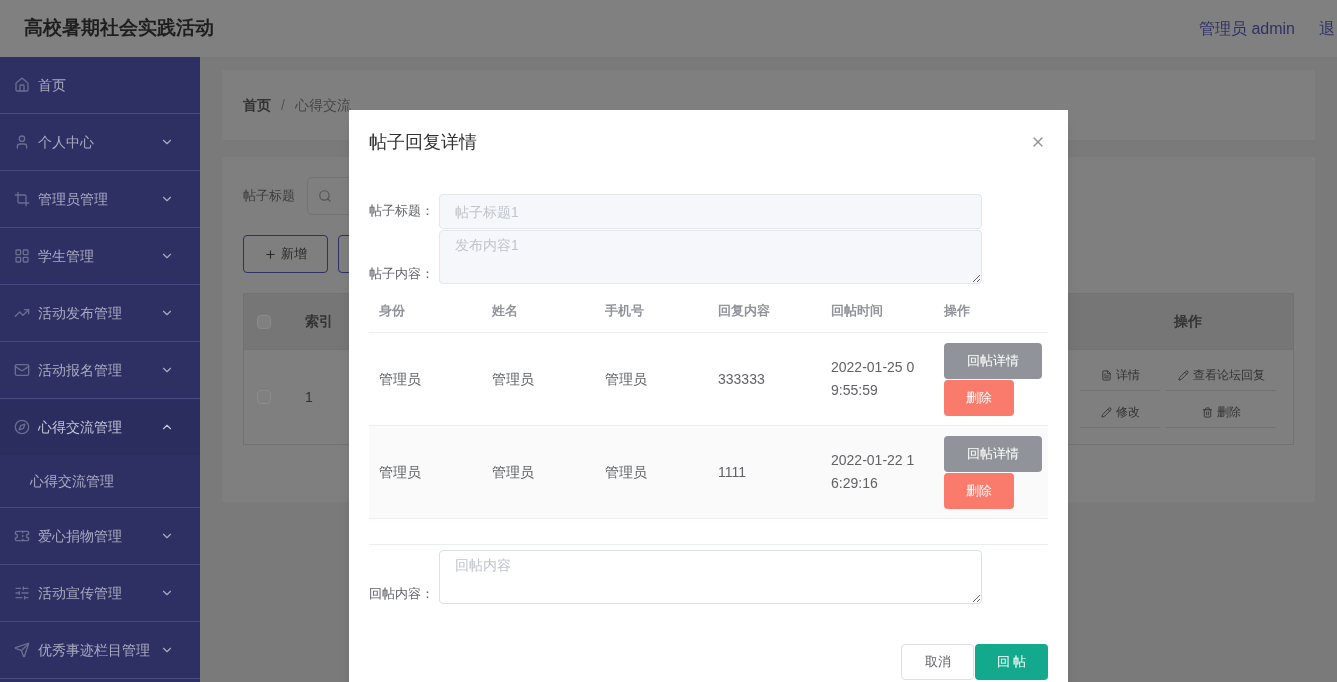  Describe the element at coordinates (1246, 28) in the screenshot. I see `user-name: 管理员 admin` at that location.